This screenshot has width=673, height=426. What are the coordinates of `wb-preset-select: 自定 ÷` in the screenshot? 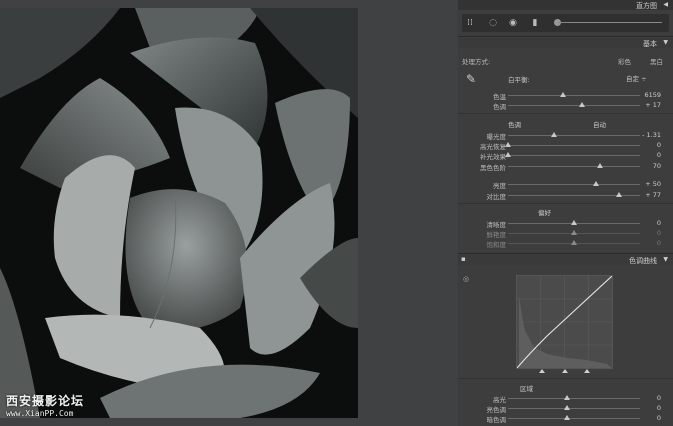 It's located at (636, 78).